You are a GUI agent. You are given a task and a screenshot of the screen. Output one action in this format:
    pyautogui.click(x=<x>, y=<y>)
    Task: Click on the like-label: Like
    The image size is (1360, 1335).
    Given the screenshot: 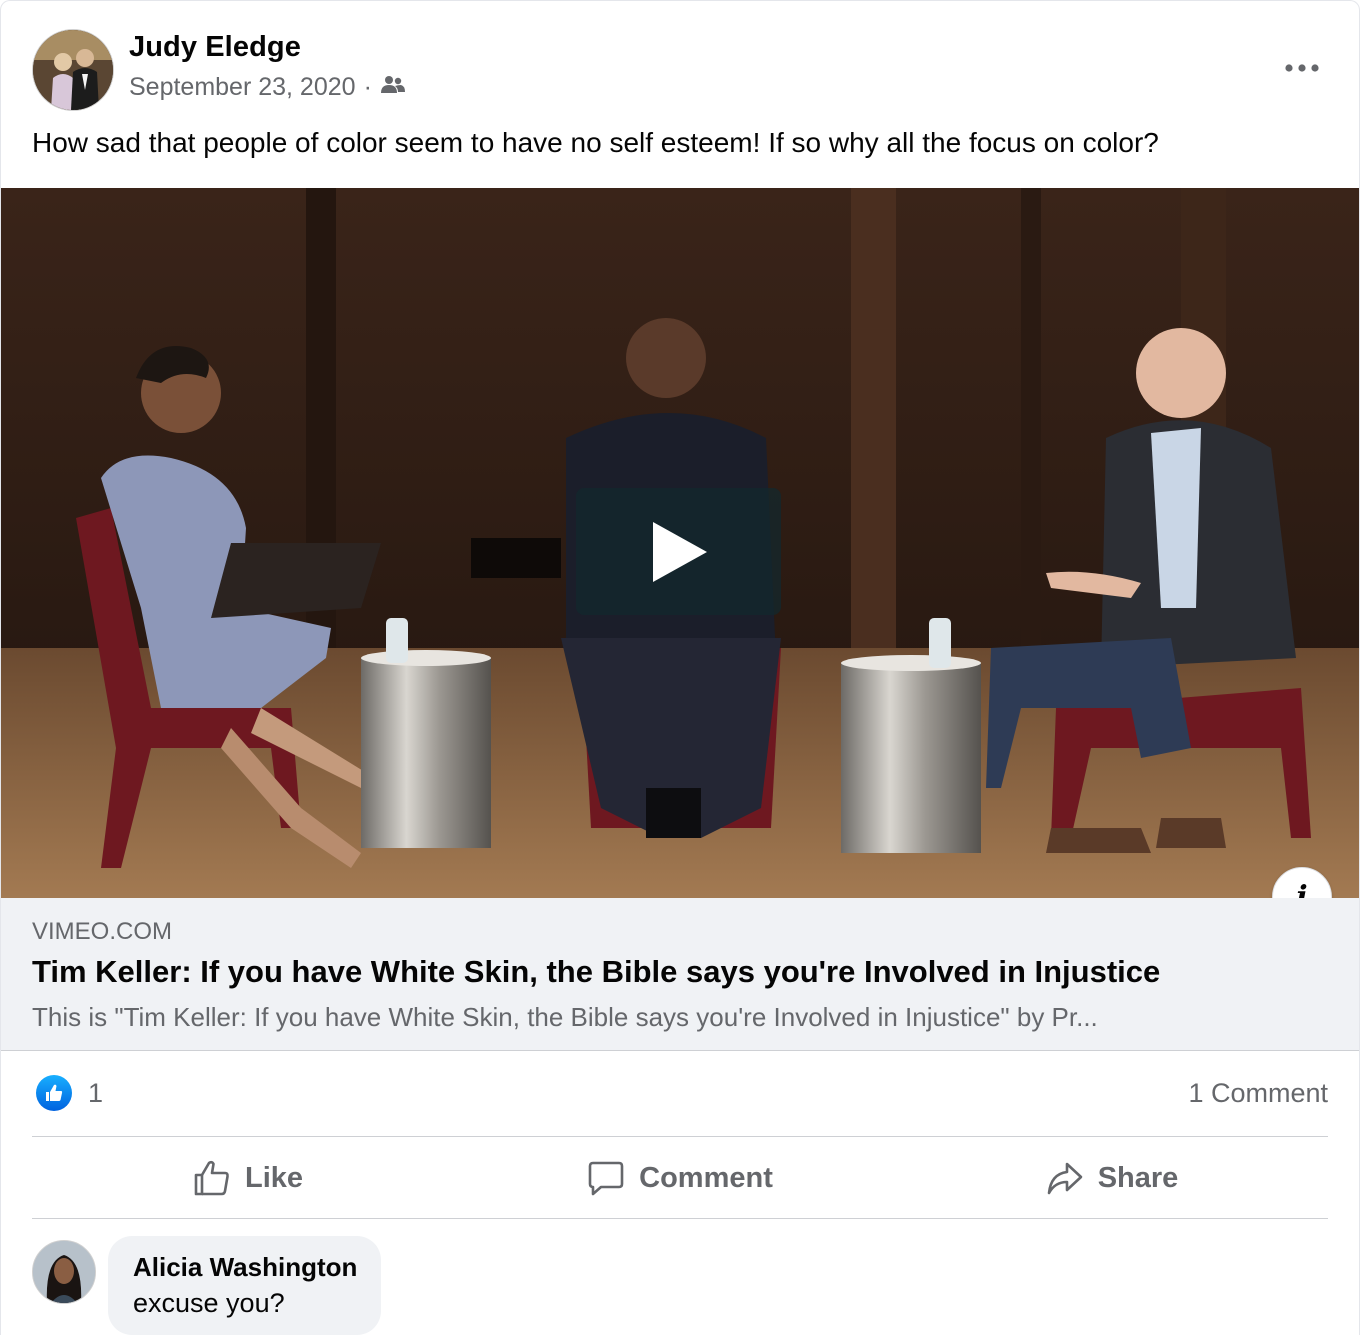 What is the action you would take?
    pyautogui.click(x=274, y=1177)
    